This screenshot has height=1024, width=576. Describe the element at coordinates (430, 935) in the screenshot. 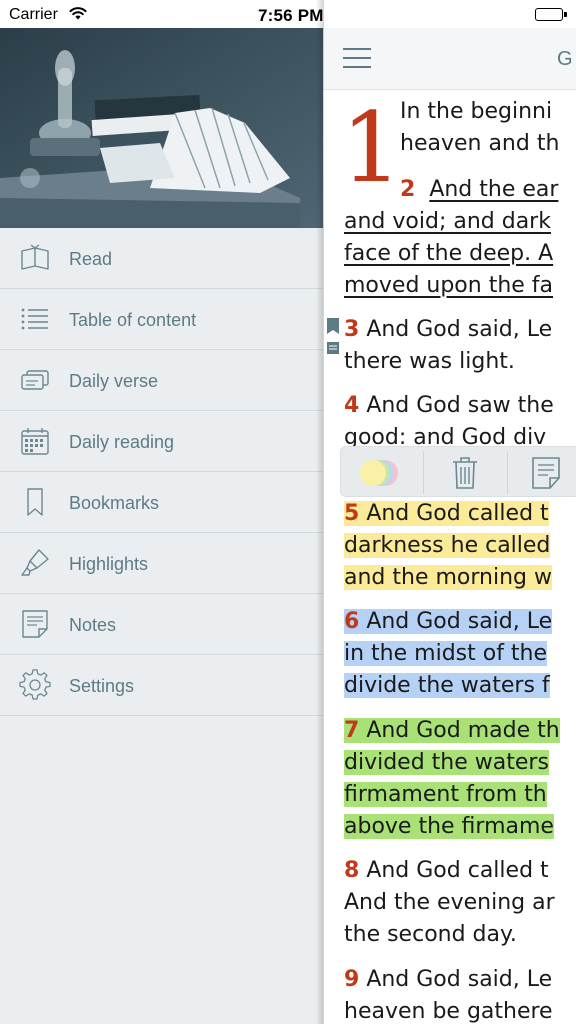

I see `verse-8-line: the second day.` at that location.